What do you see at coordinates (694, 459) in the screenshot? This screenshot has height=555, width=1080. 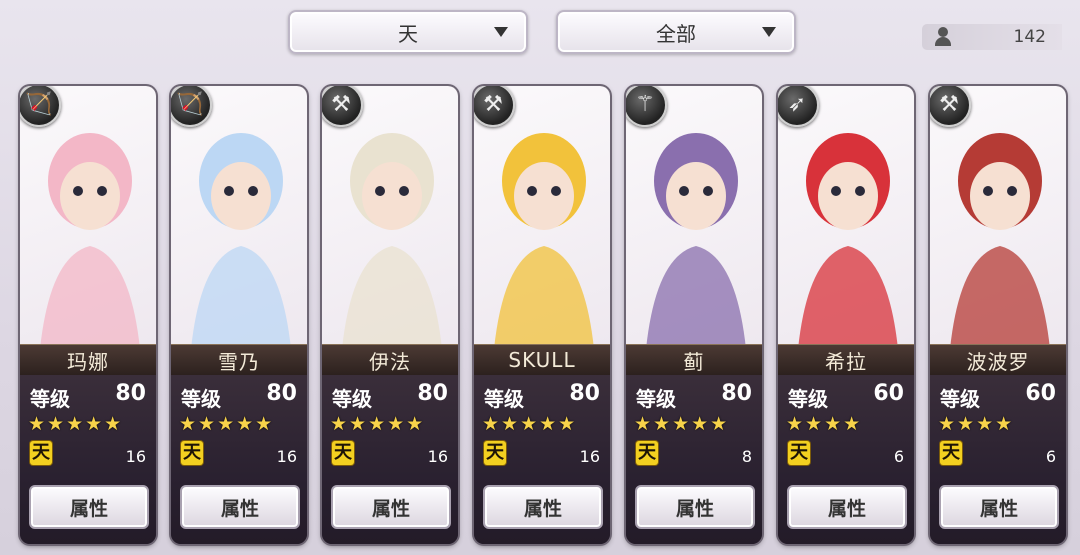 I see `character-stats: 等级 80 ★★★★★ 天 8 属性` at bounding box center [694, 459].